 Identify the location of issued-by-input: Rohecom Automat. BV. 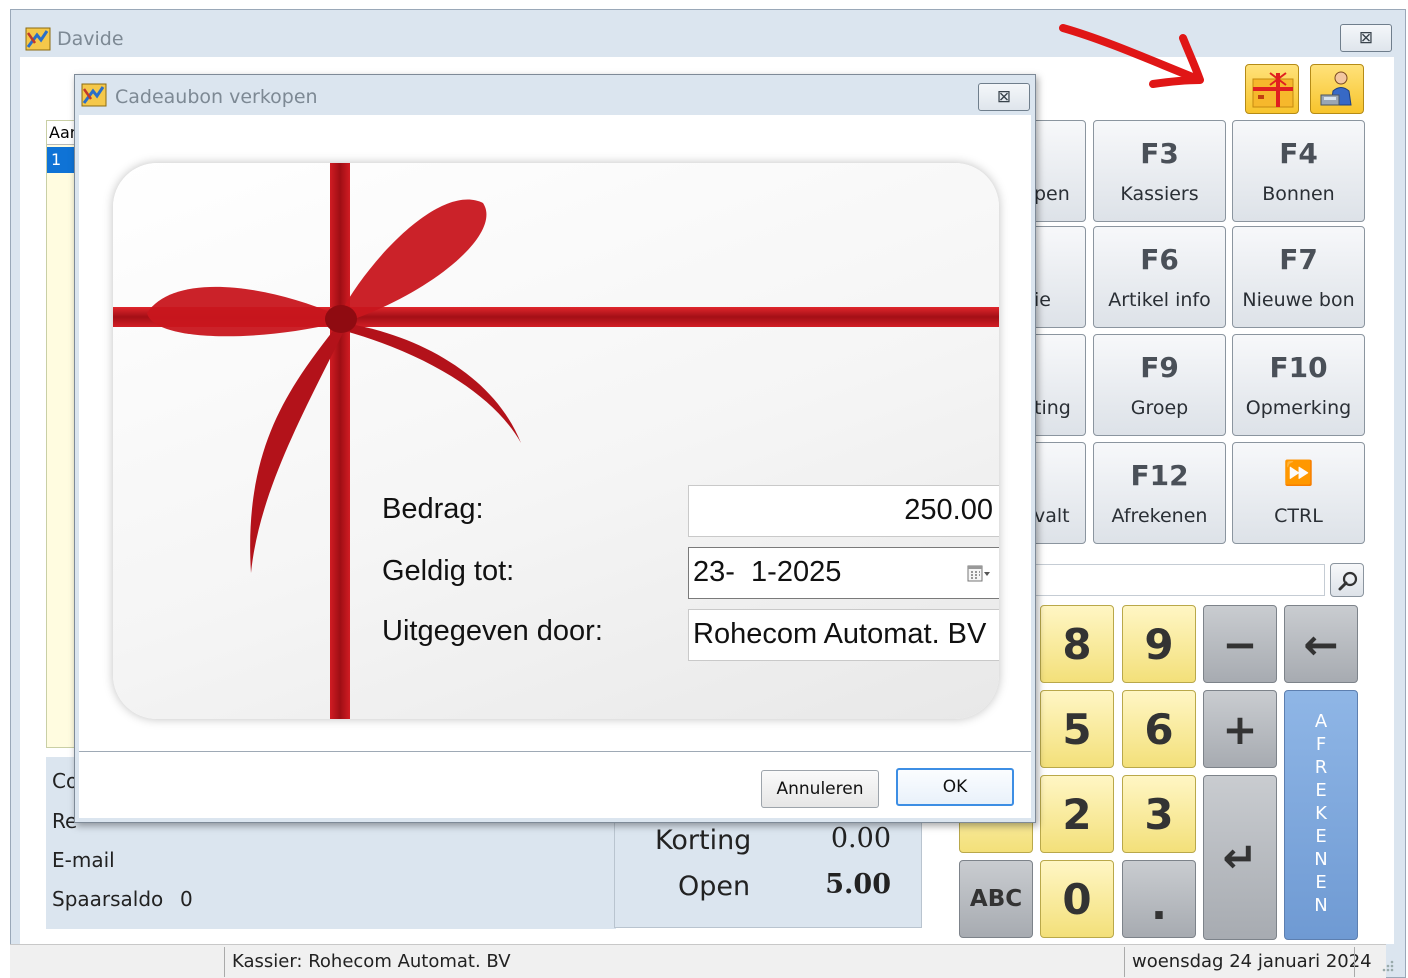
(843, 635).